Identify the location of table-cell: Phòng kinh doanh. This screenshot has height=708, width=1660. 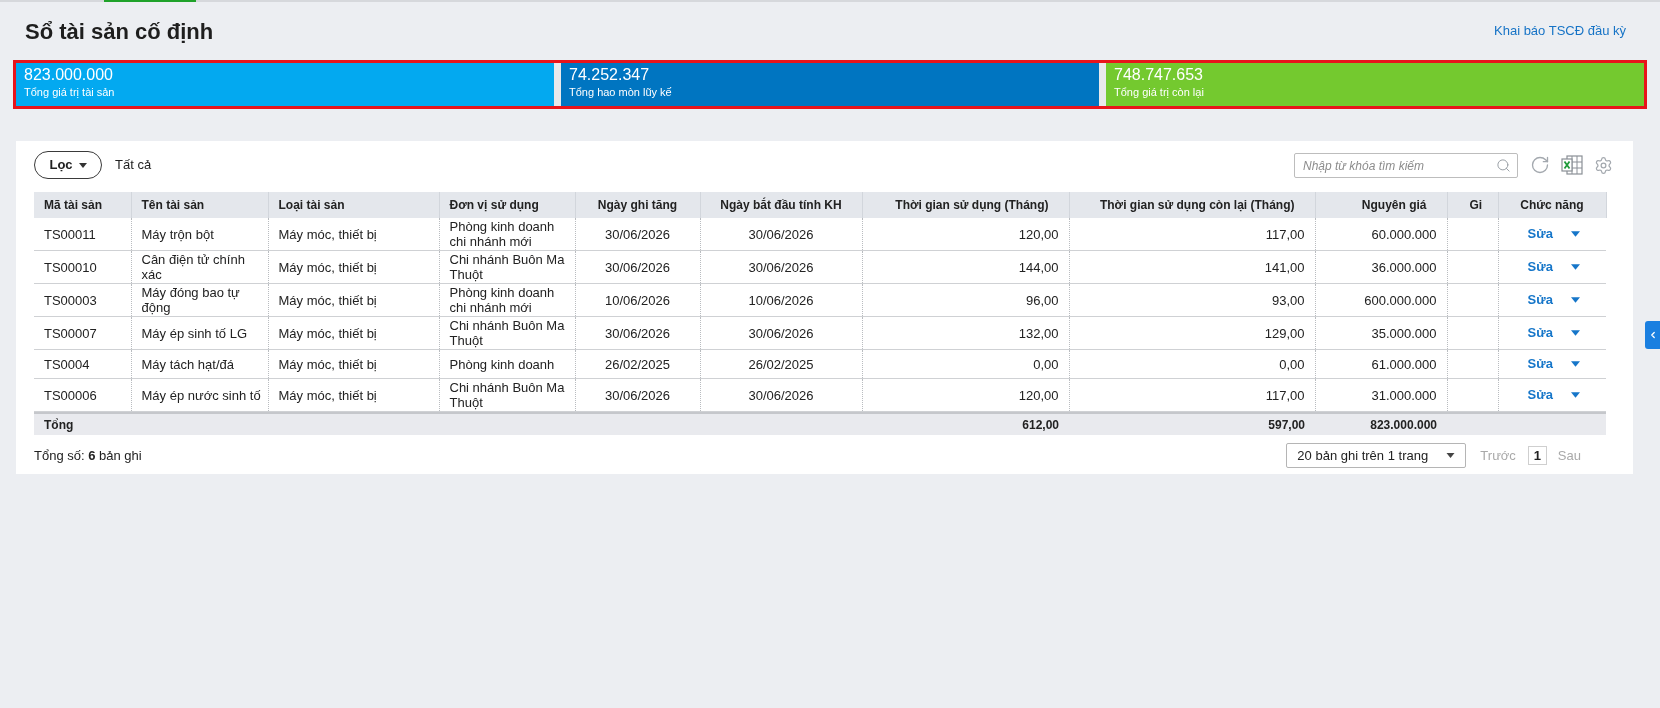
(507, 364).